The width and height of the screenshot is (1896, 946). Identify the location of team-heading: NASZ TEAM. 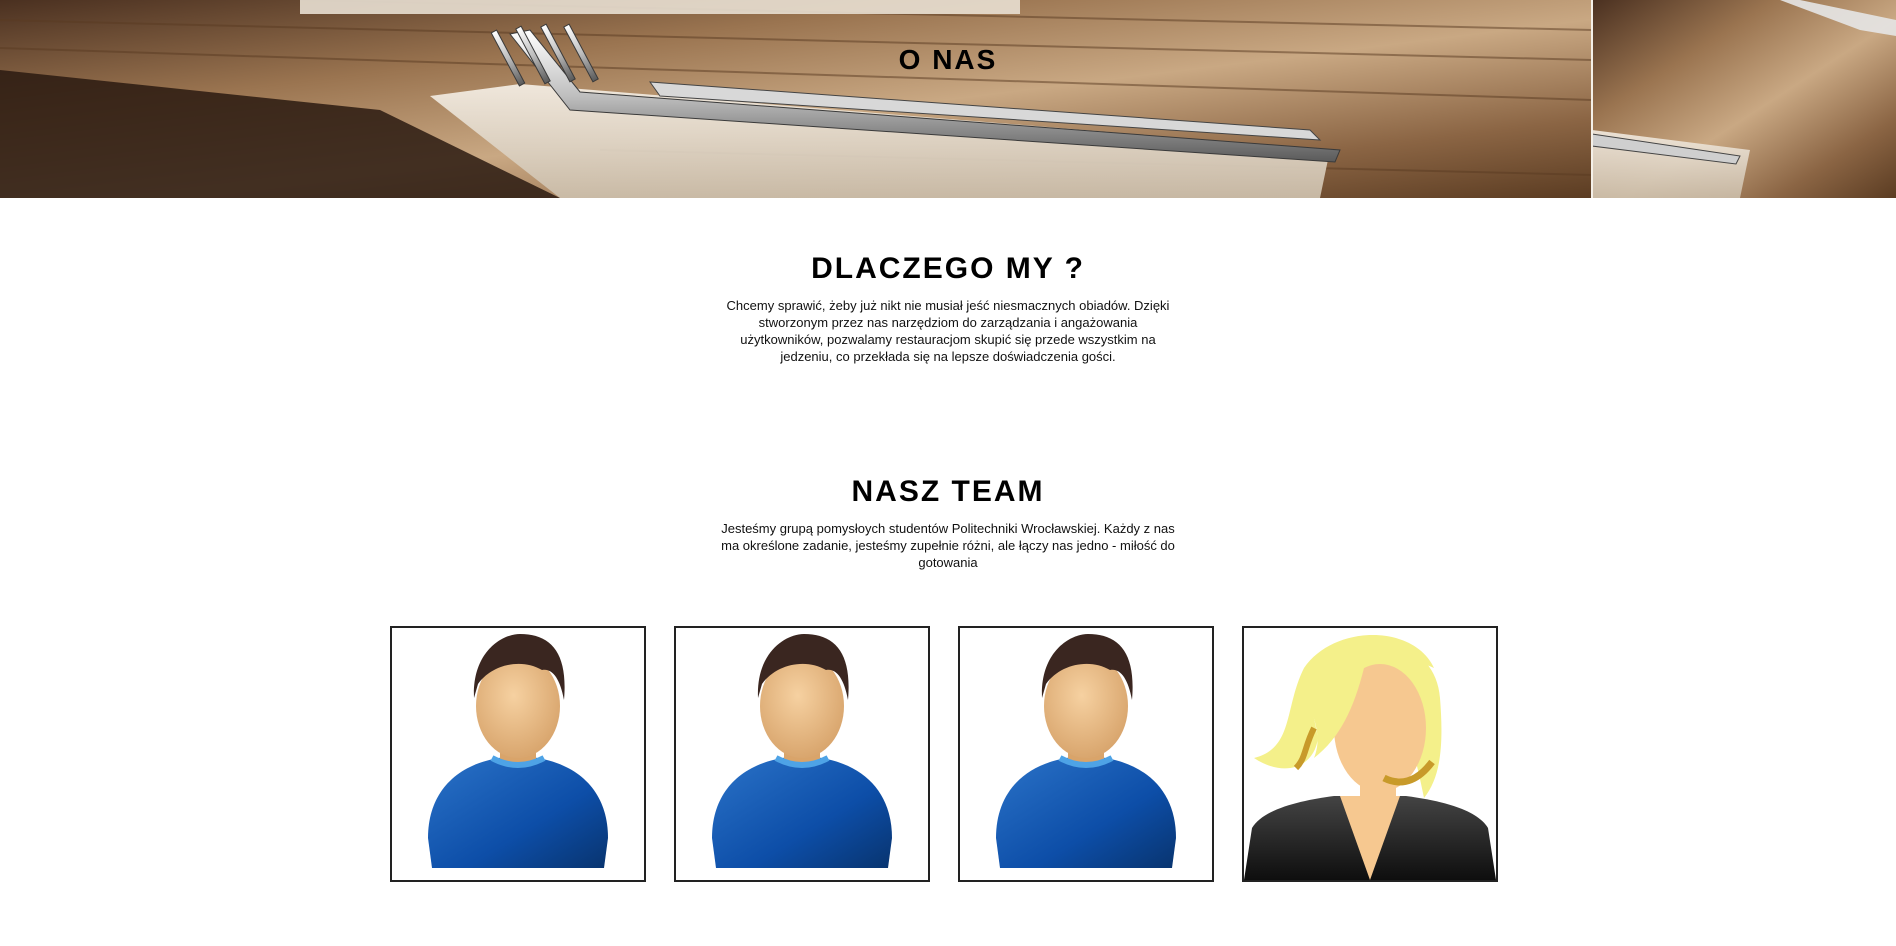
(948, 491).